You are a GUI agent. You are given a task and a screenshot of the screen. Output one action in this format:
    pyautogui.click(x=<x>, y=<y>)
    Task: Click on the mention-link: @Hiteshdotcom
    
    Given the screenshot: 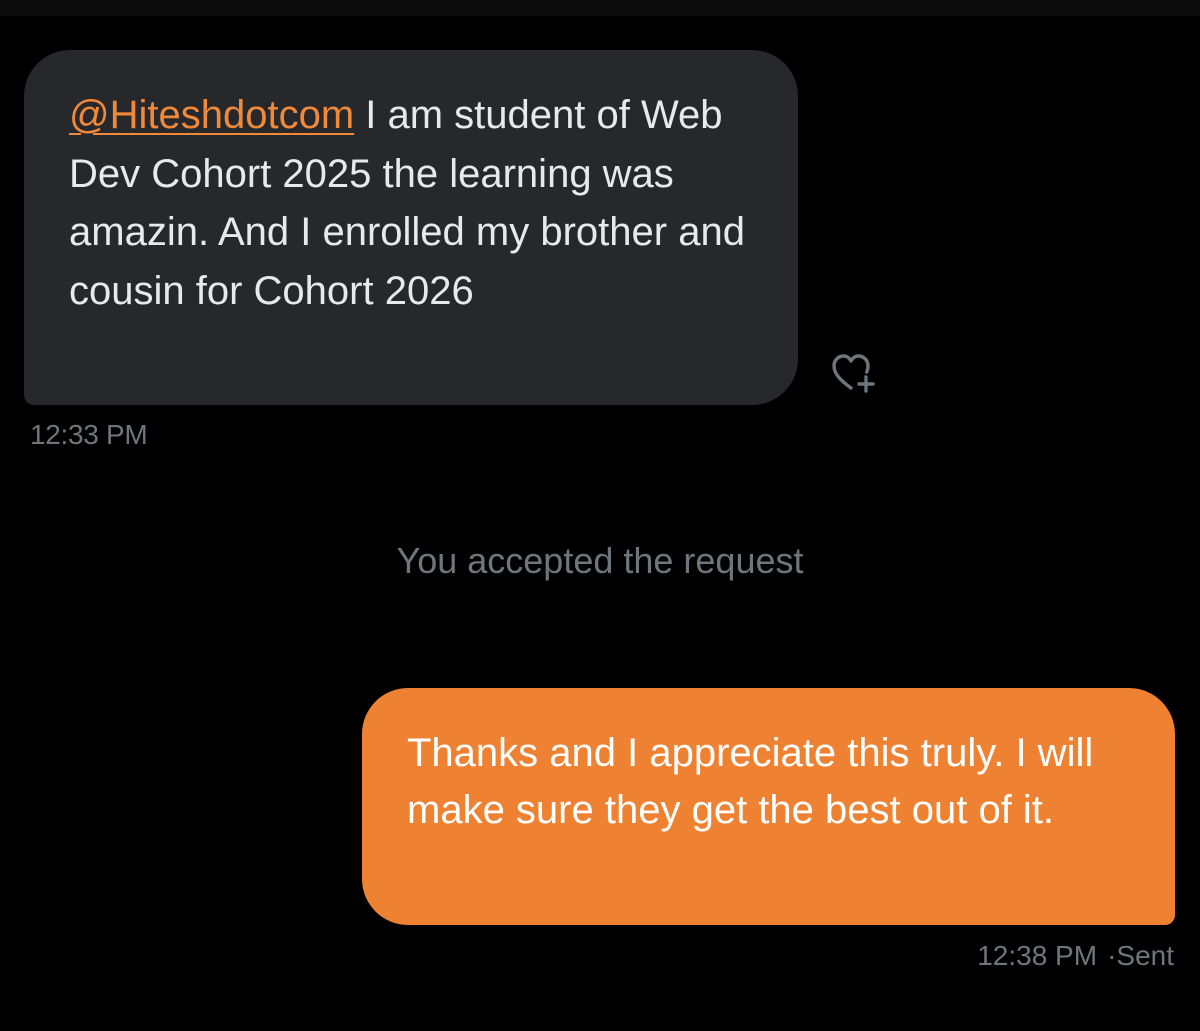 What is the action you would take?
    pyautogui.click(x=211, y=115)
    